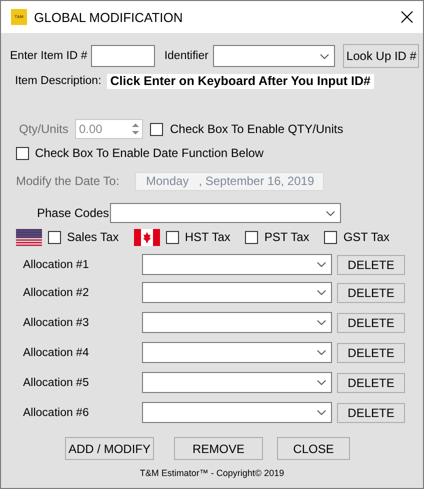  What do you see at coordinates (49, 56) in the screenshot?
I see `field-label: Enter Item ID #` at bounding box center [49, 56].